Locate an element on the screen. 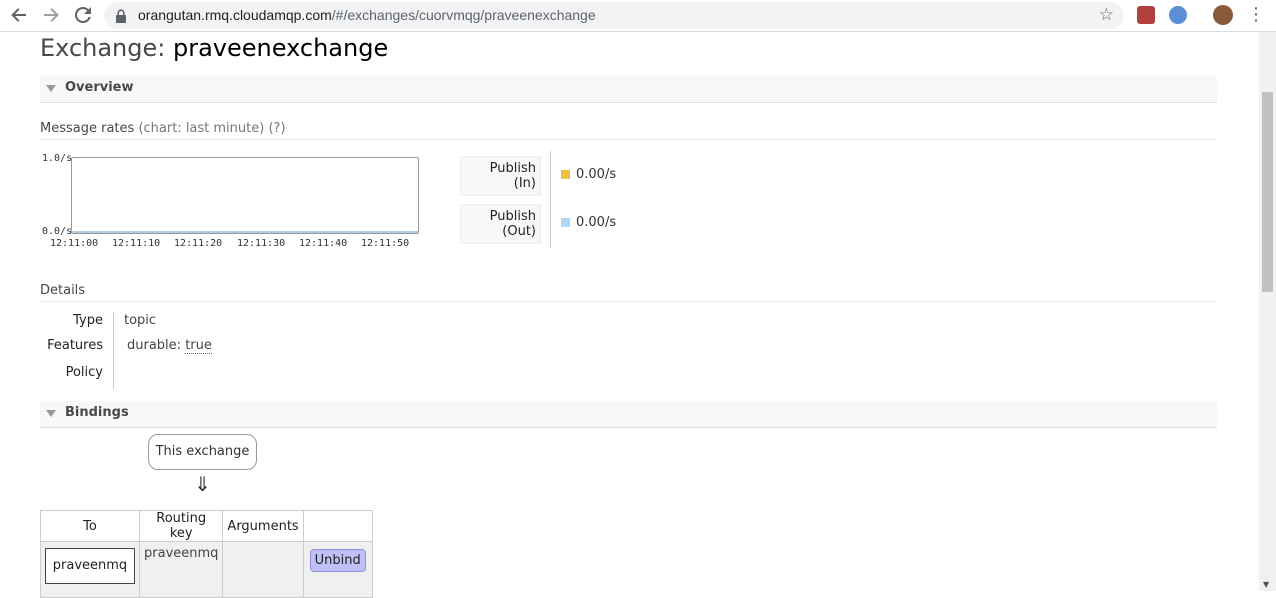  page-scrollbar: ▼ is located at coordinates (1267, 311).